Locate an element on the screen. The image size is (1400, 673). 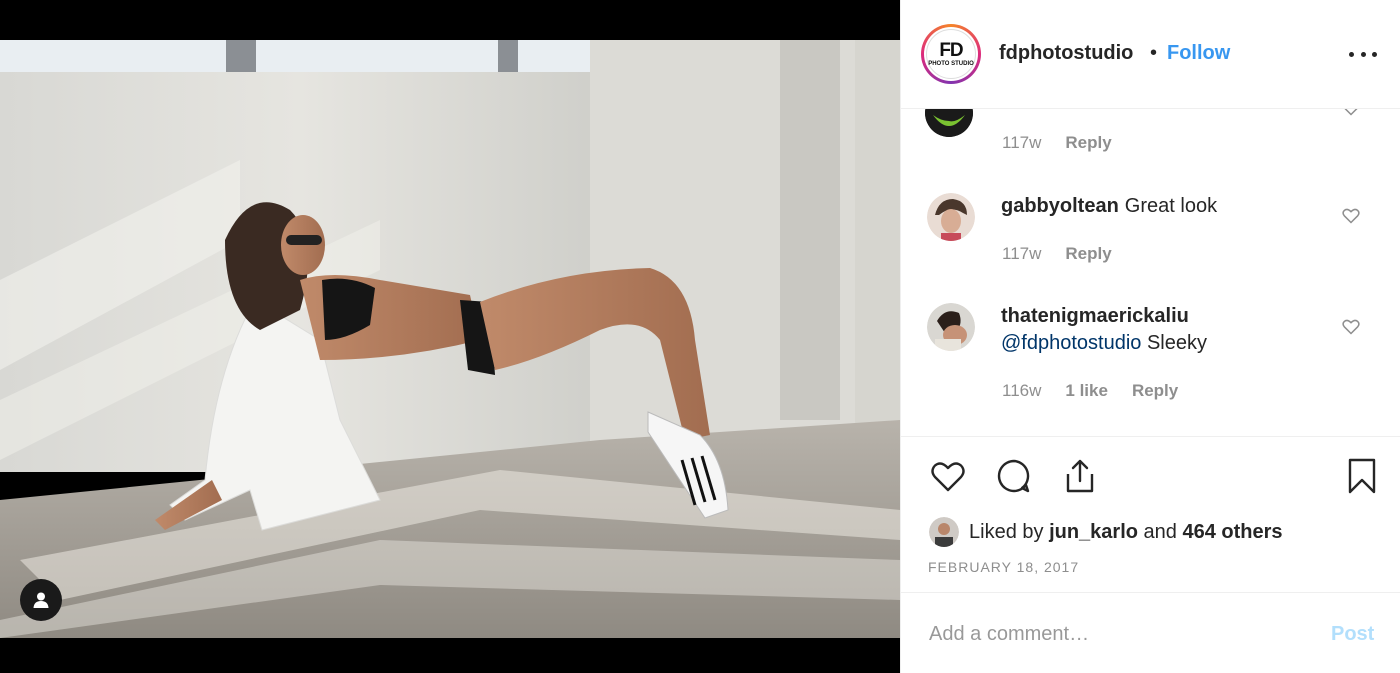
likes-others-link: 464 others is located at coordinates (1232, 532).